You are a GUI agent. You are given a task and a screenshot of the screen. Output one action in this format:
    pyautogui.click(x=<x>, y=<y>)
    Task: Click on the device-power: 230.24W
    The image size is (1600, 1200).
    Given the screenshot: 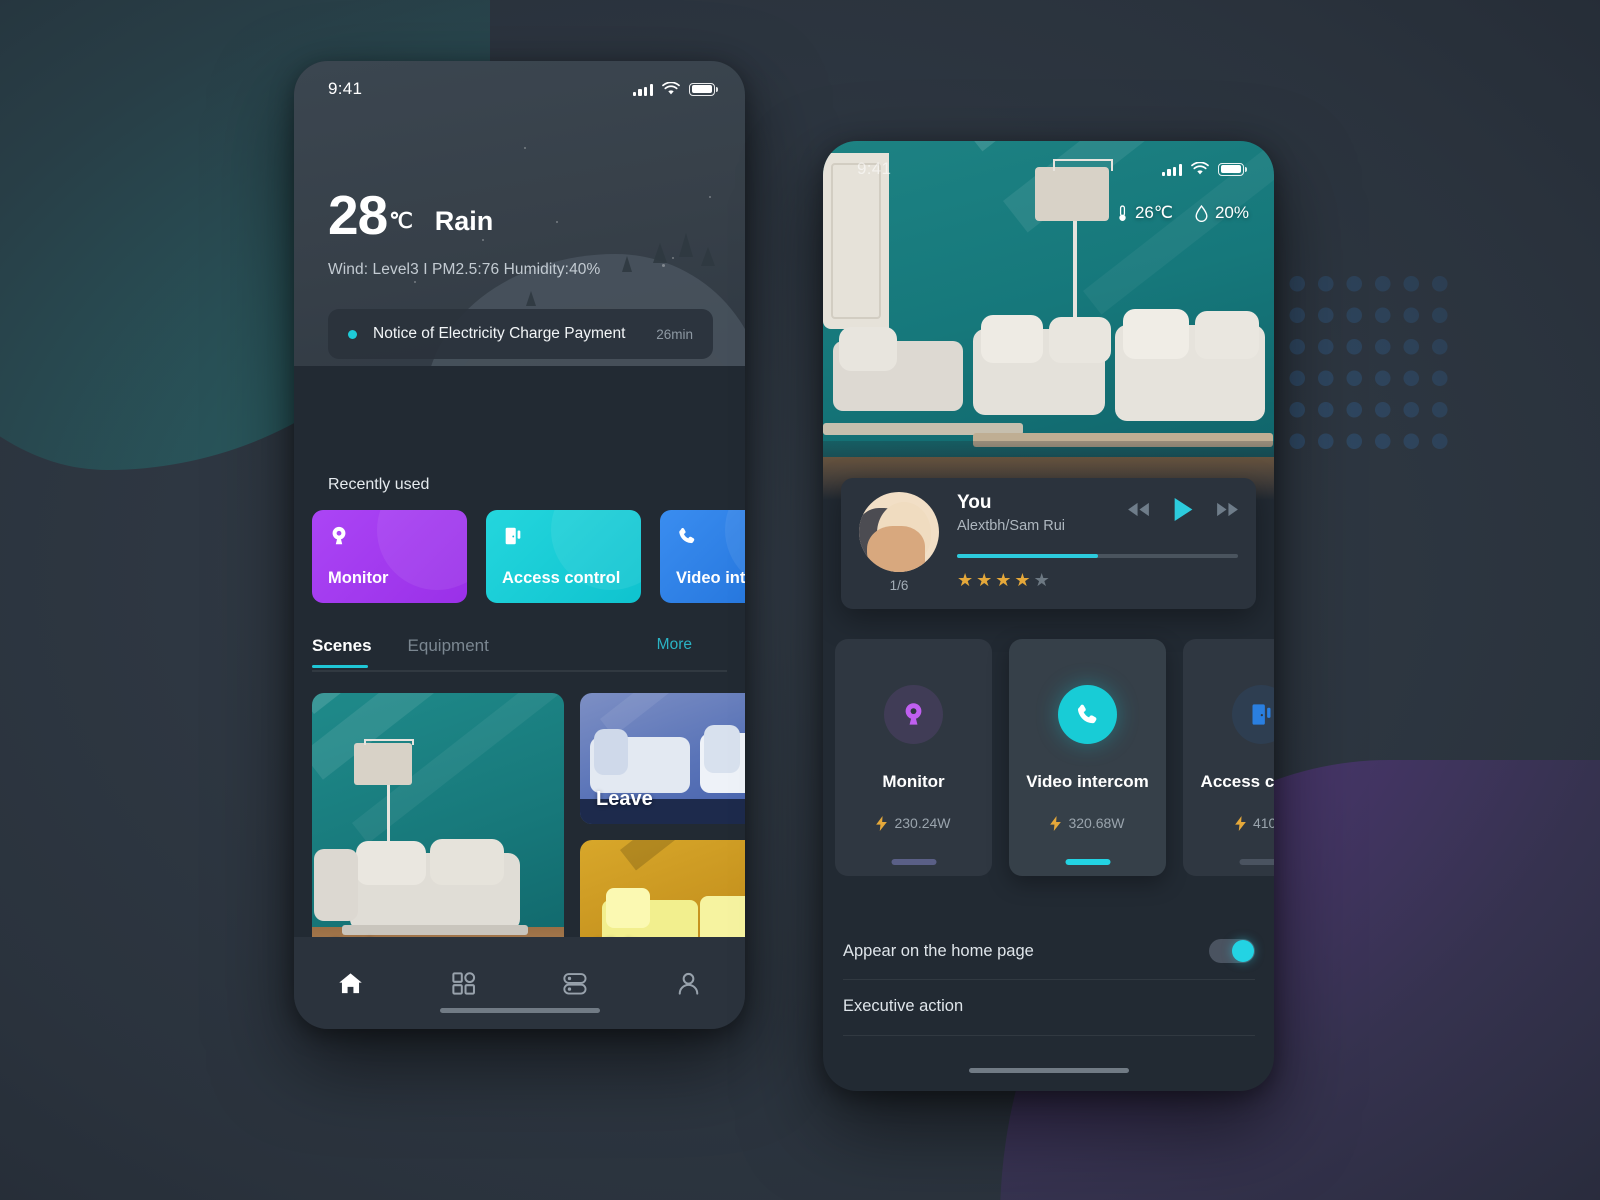 What is the action you would take?
    pyautogui.click(x=913, y=823)
    